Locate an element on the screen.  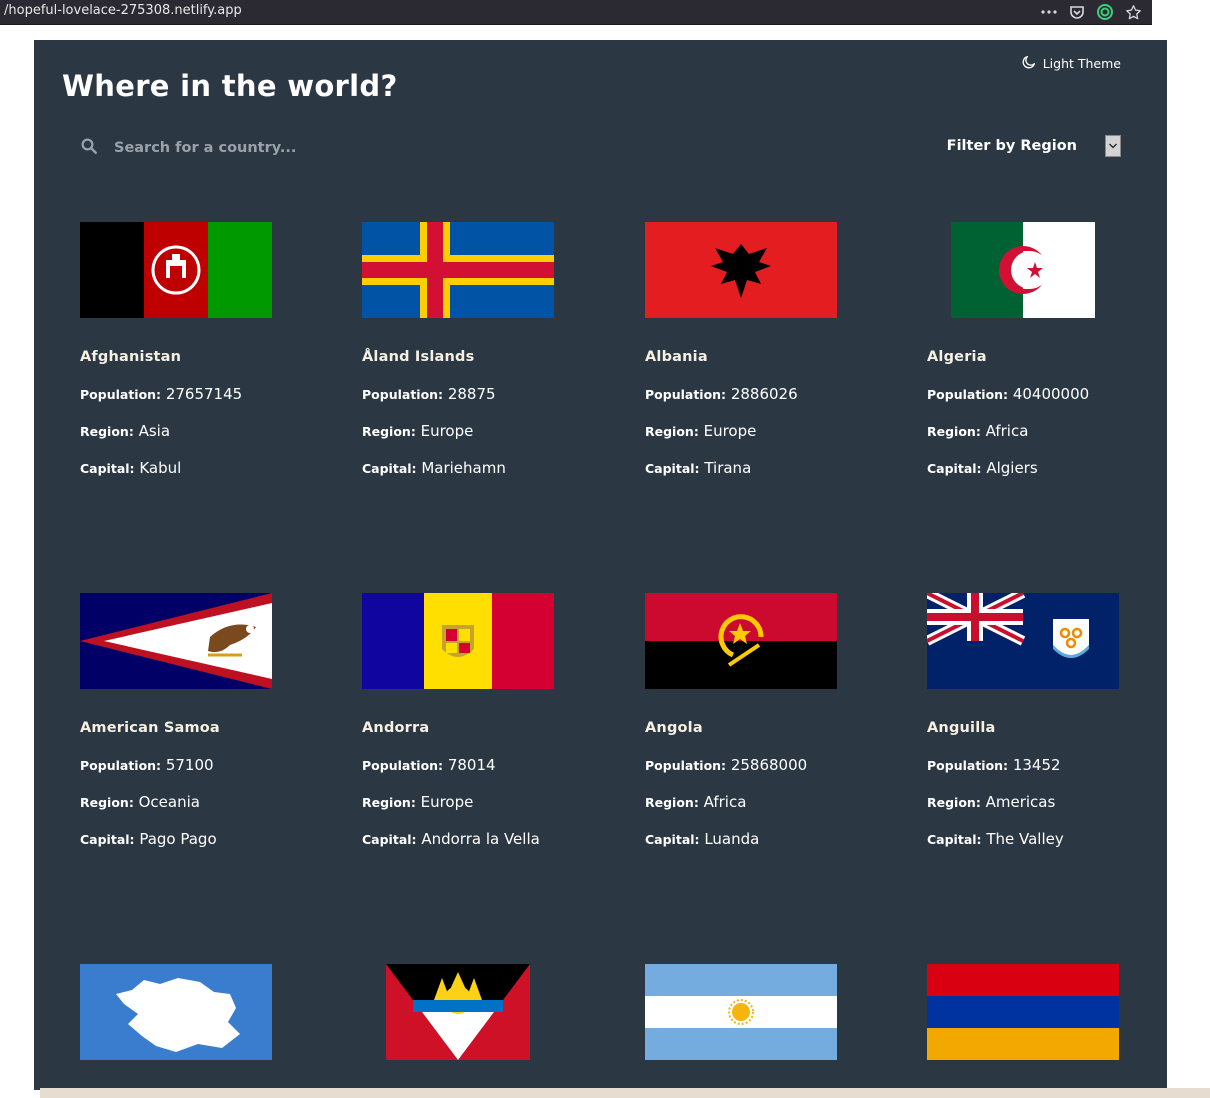
population-value: 2886026 is located at coordinates (764, 394).